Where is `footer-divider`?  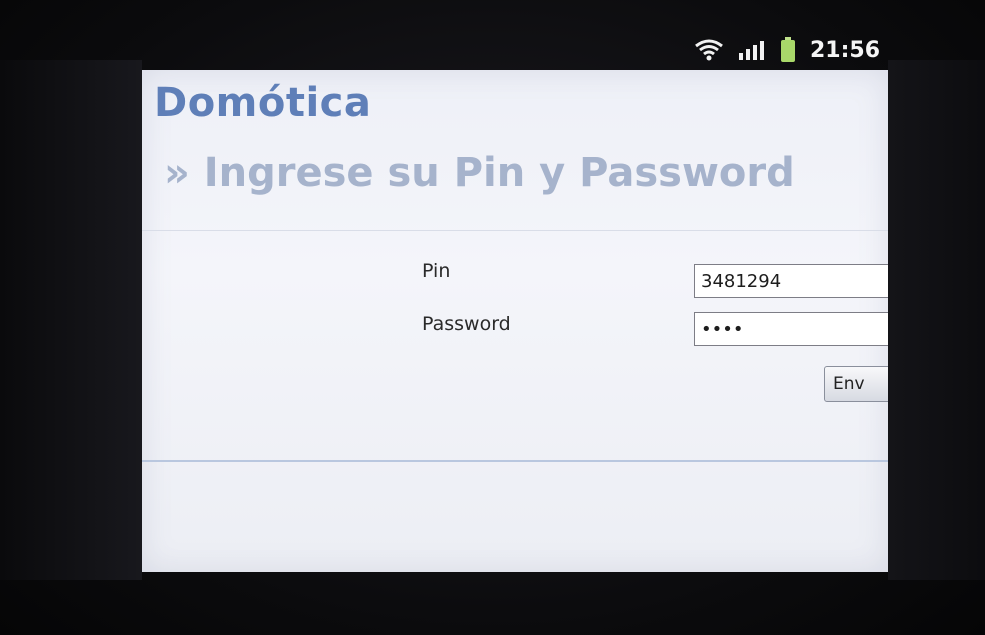
footer-divider is located at coordinates (515, 461).